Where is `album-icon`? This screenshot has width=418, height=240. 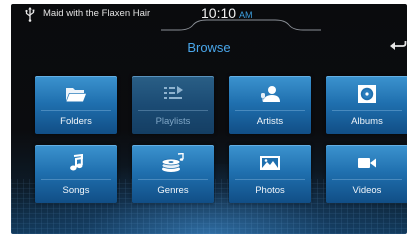
album-icon is located at coordinates (366, 94).